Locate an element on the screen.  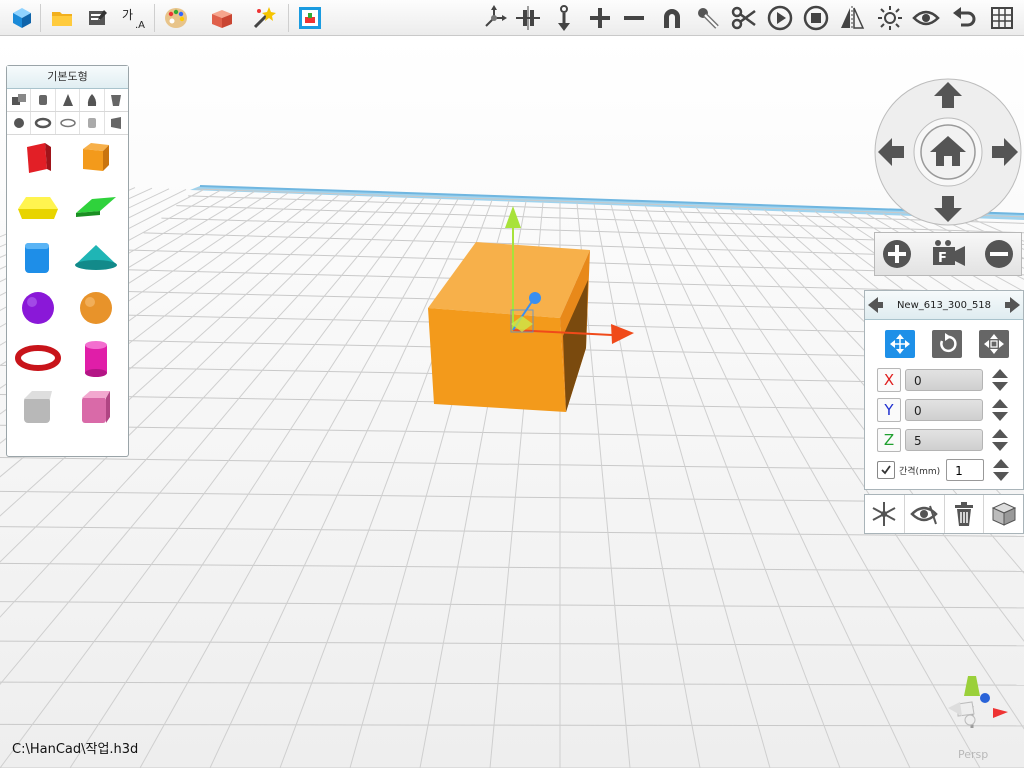
brush-icon is located at coordinates (708, 18).